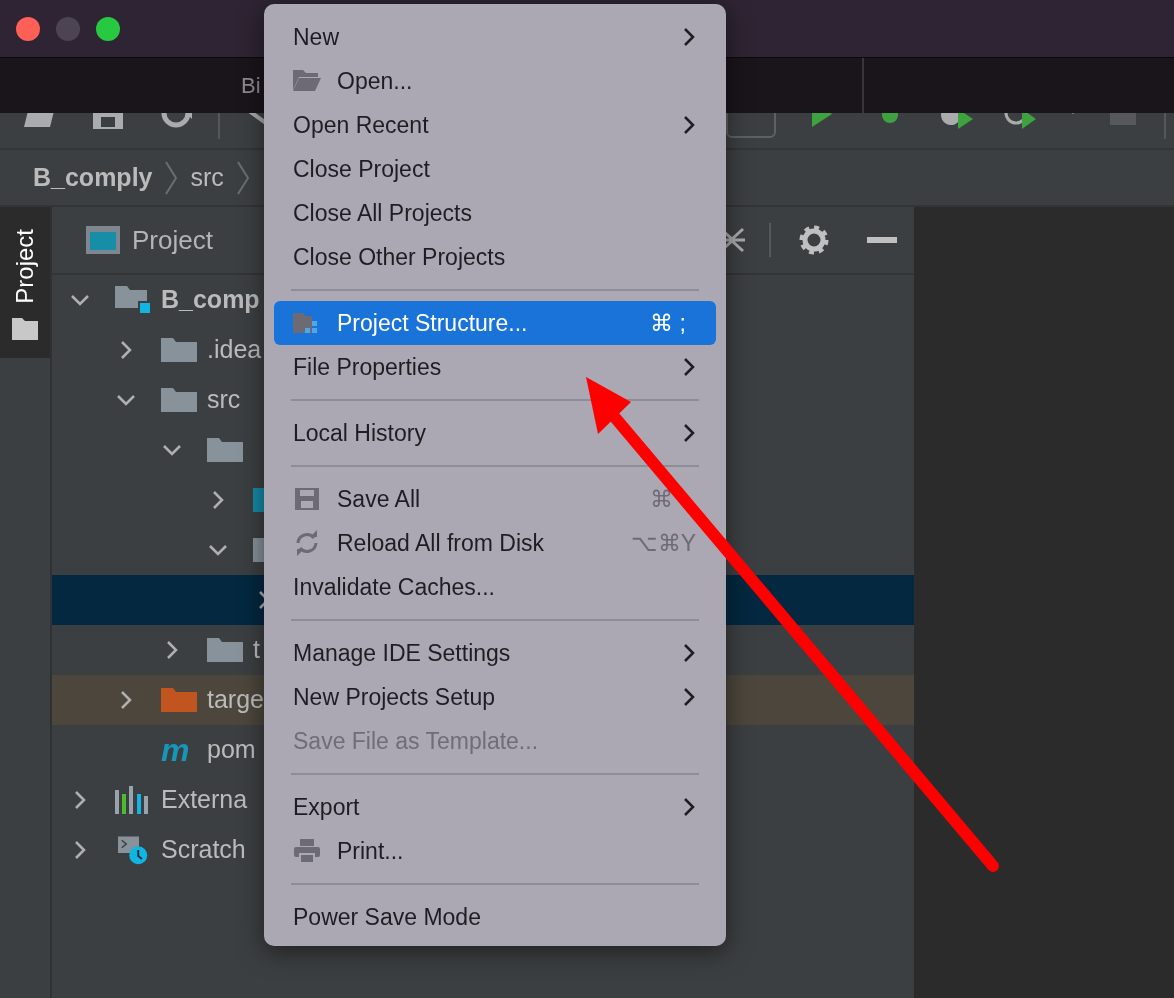 This screenshot has height=998, width=1174. Describe the element at coordinates (234, 350) in the screenshot. I see `tree-item-label: .idea` at that location.